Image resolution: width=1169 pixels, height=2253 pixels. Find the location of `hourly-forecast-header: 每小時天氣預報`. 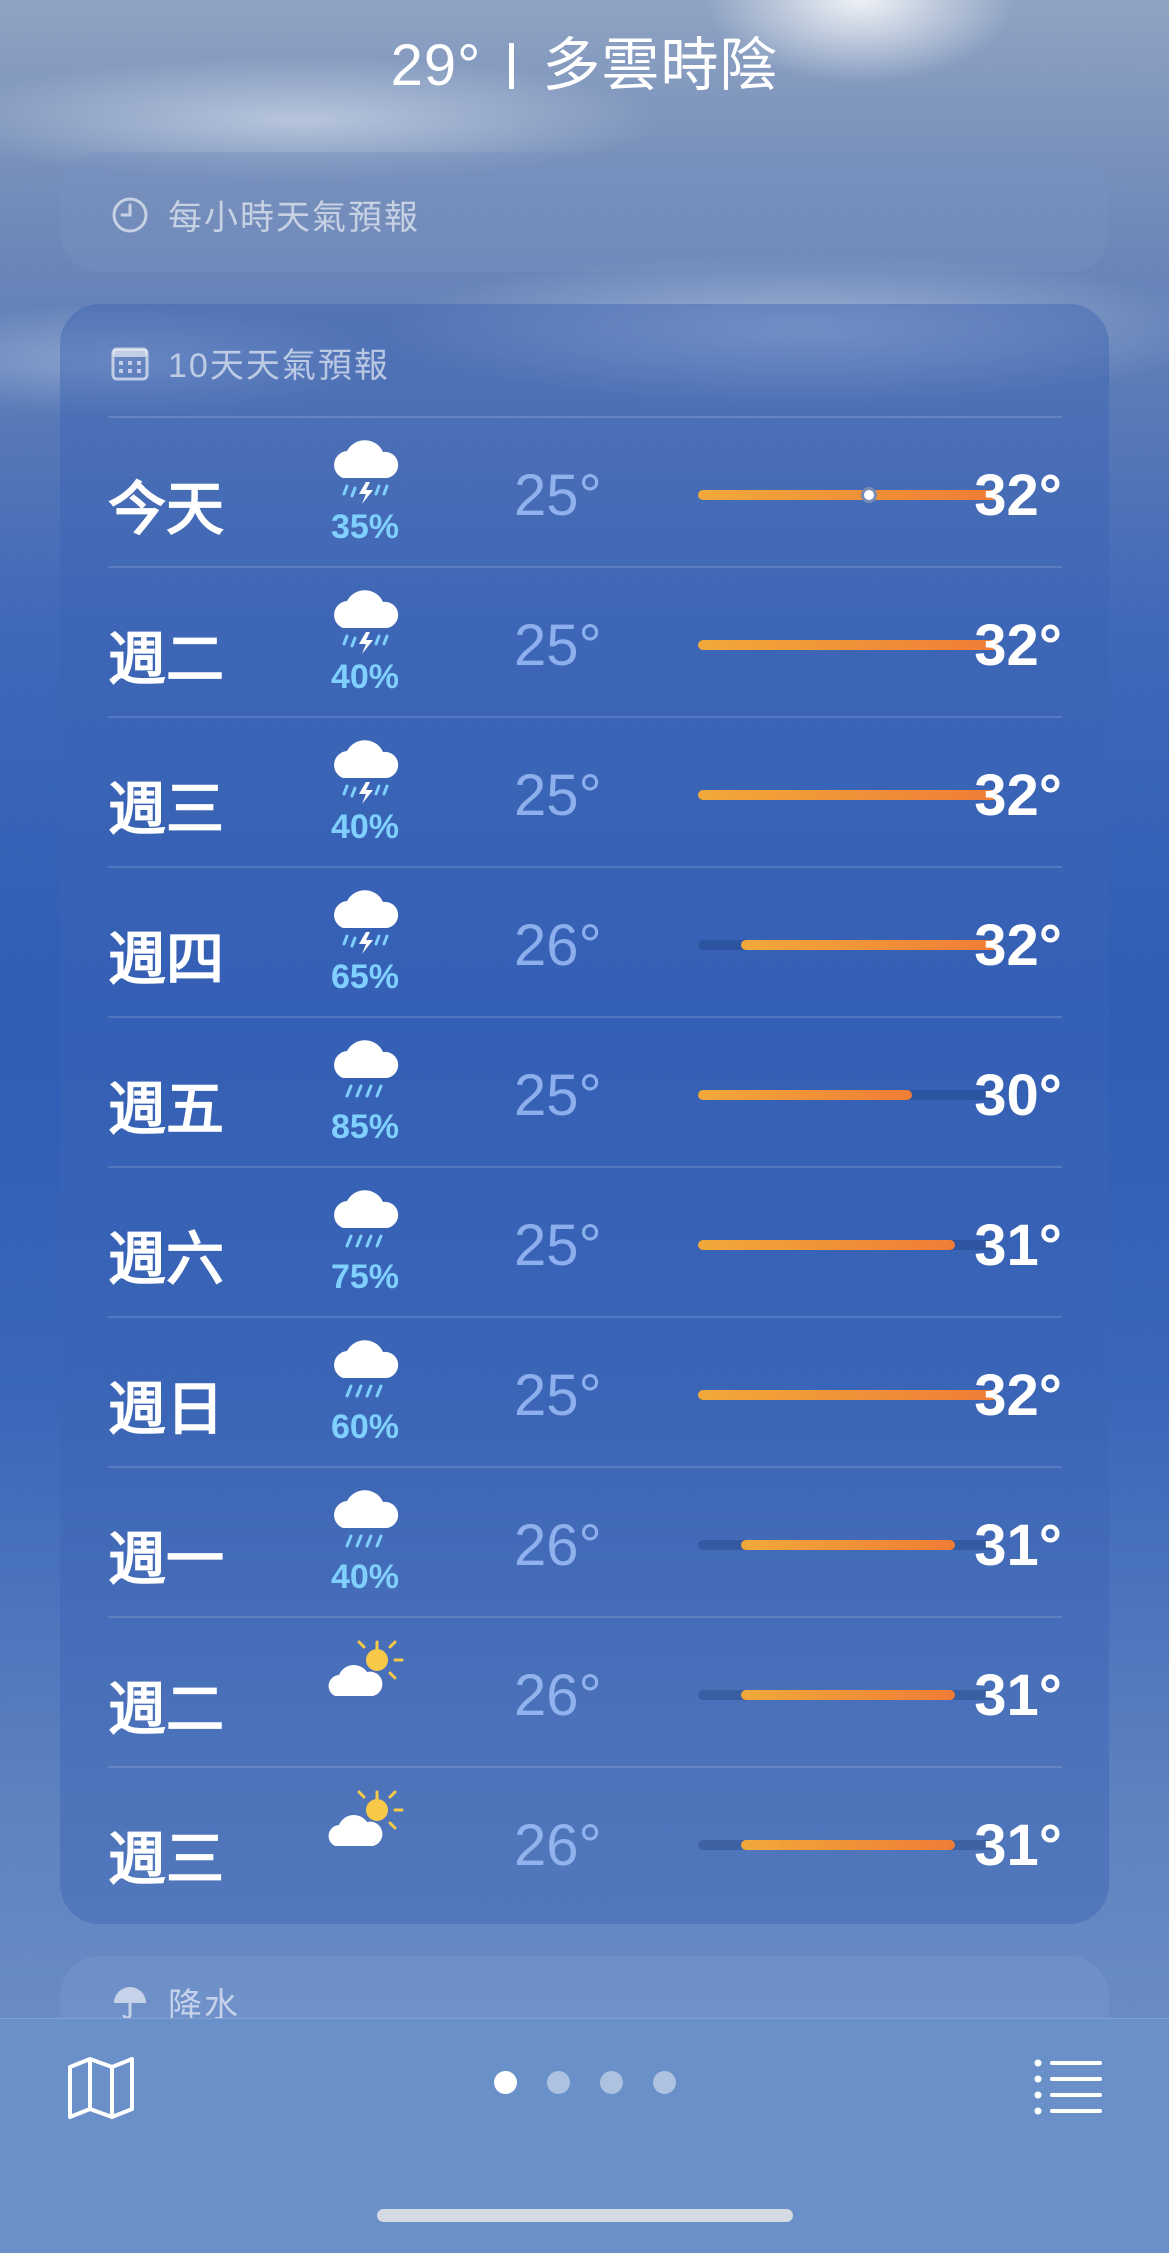

hourly-forecast-header: 每小時天氣預報 is located at coordinates (265, 214).